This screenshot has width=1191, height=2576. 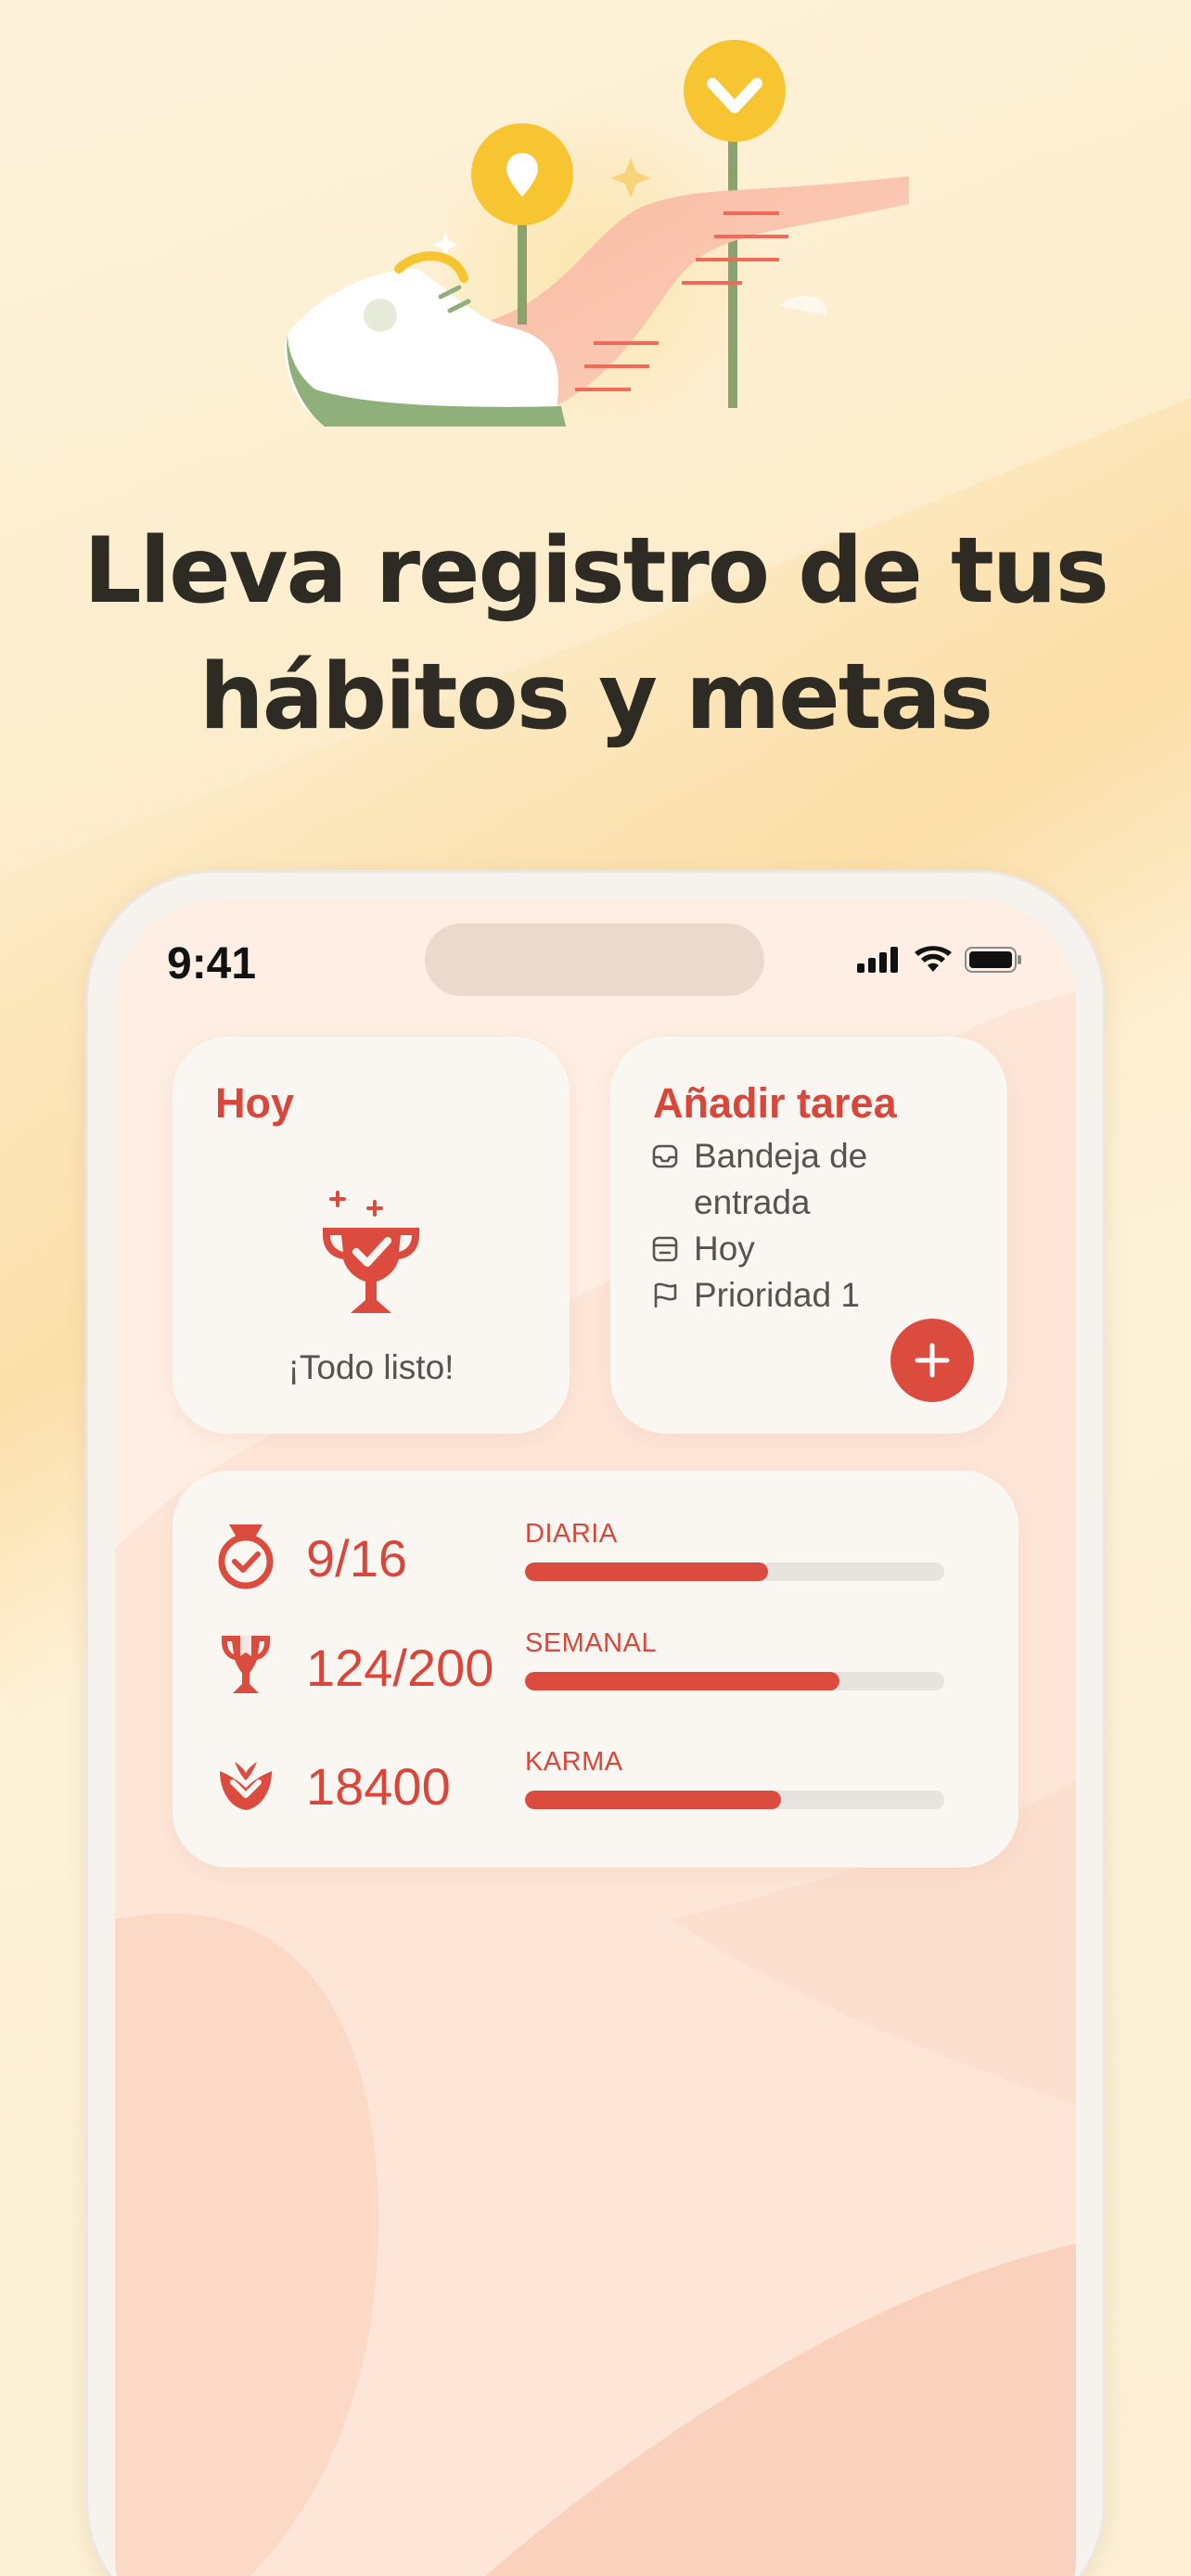 What do you see at coordinates (400, 1668) in the screenshot?
I see `weekly-value: 124/200` at bounding box center [400, 1668].